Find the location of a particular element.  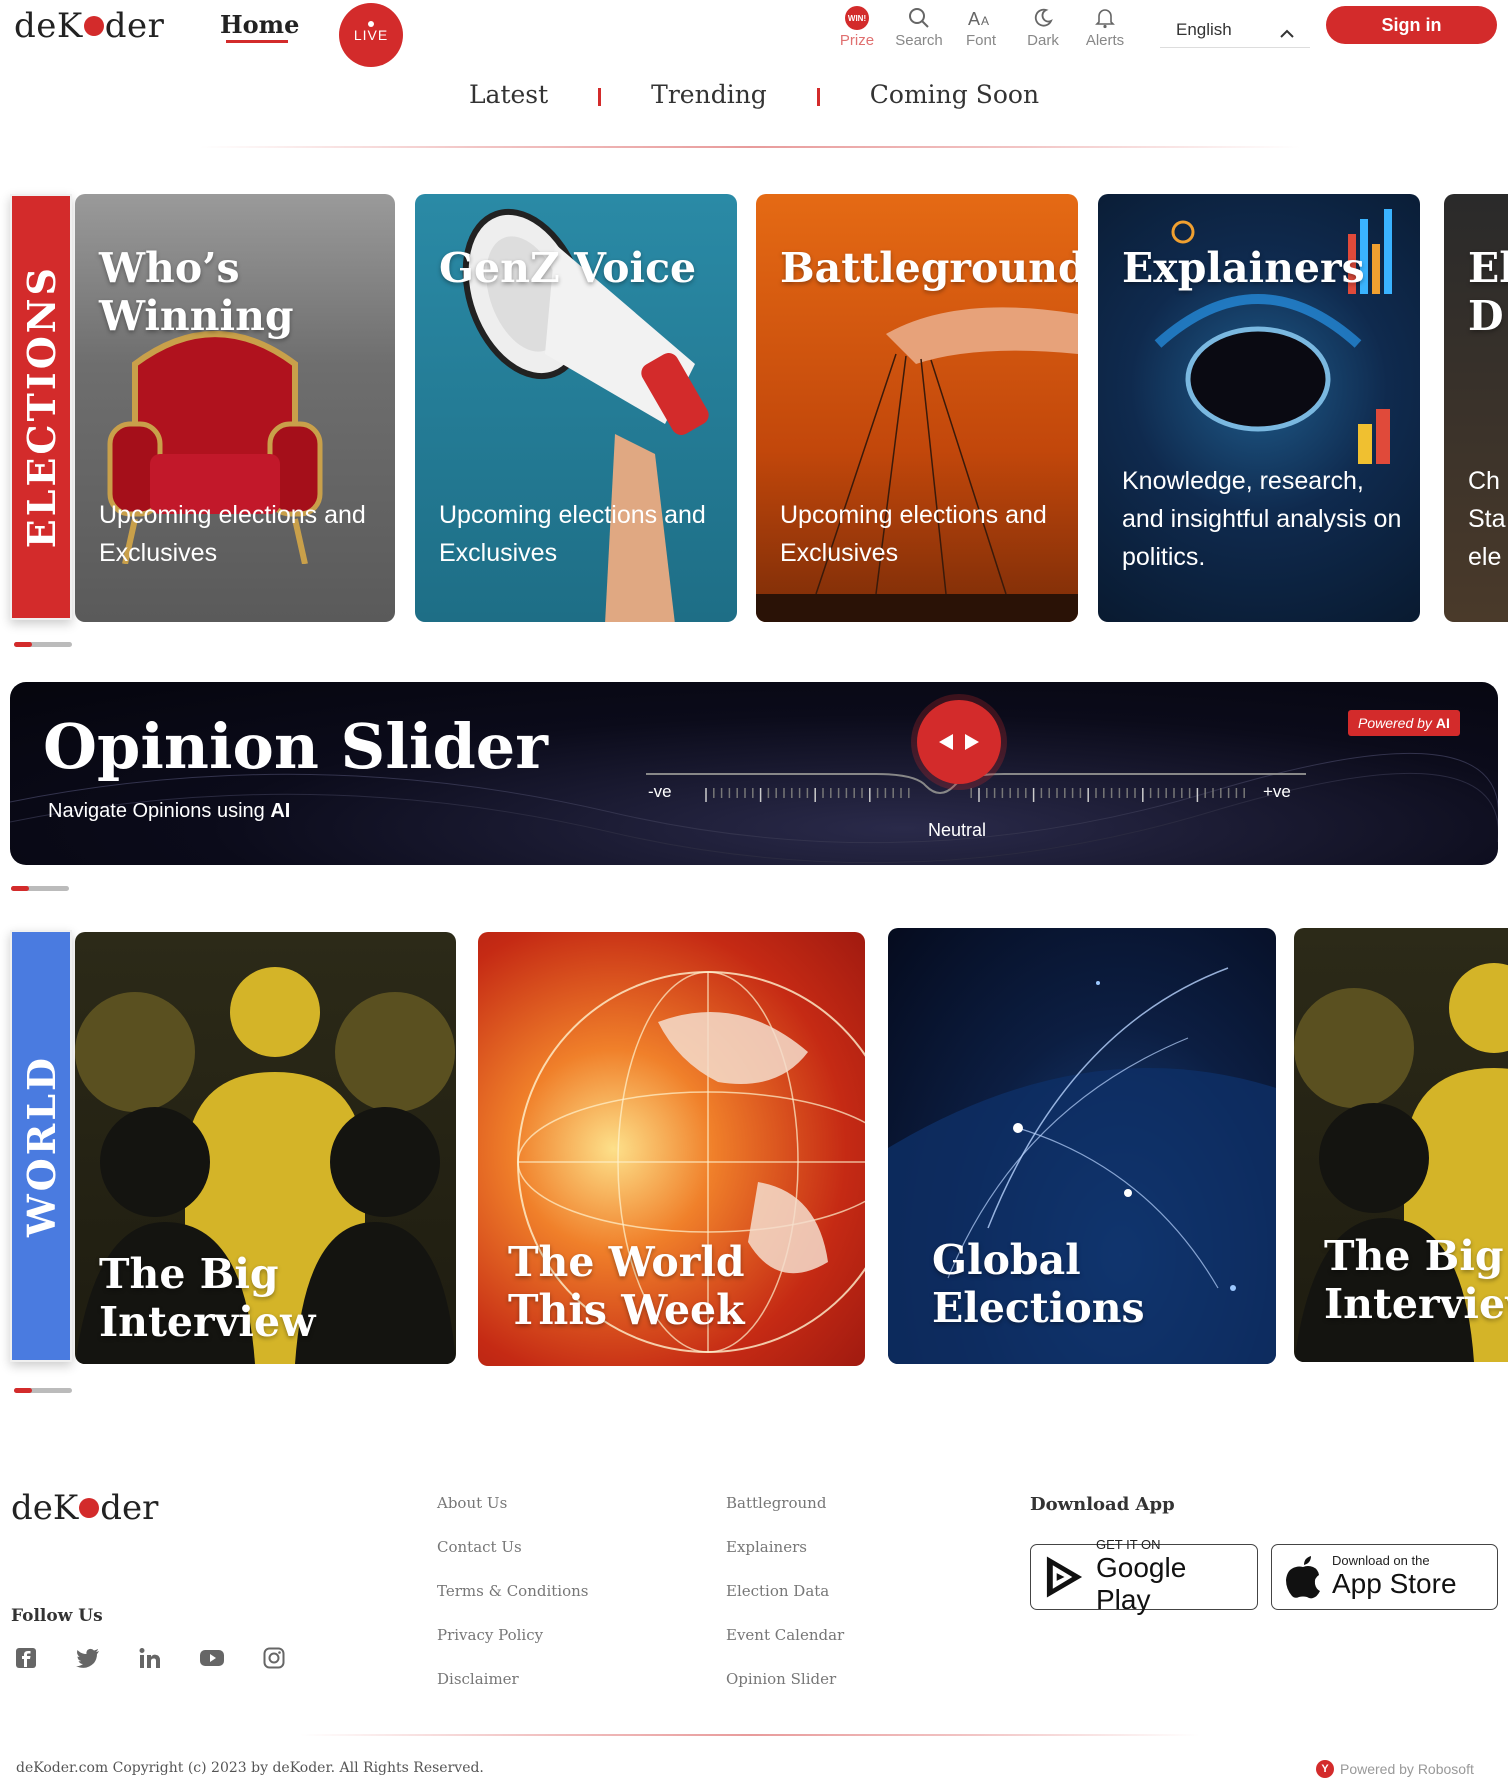

nav-home-link: Home is located at coordinates (259, 24).